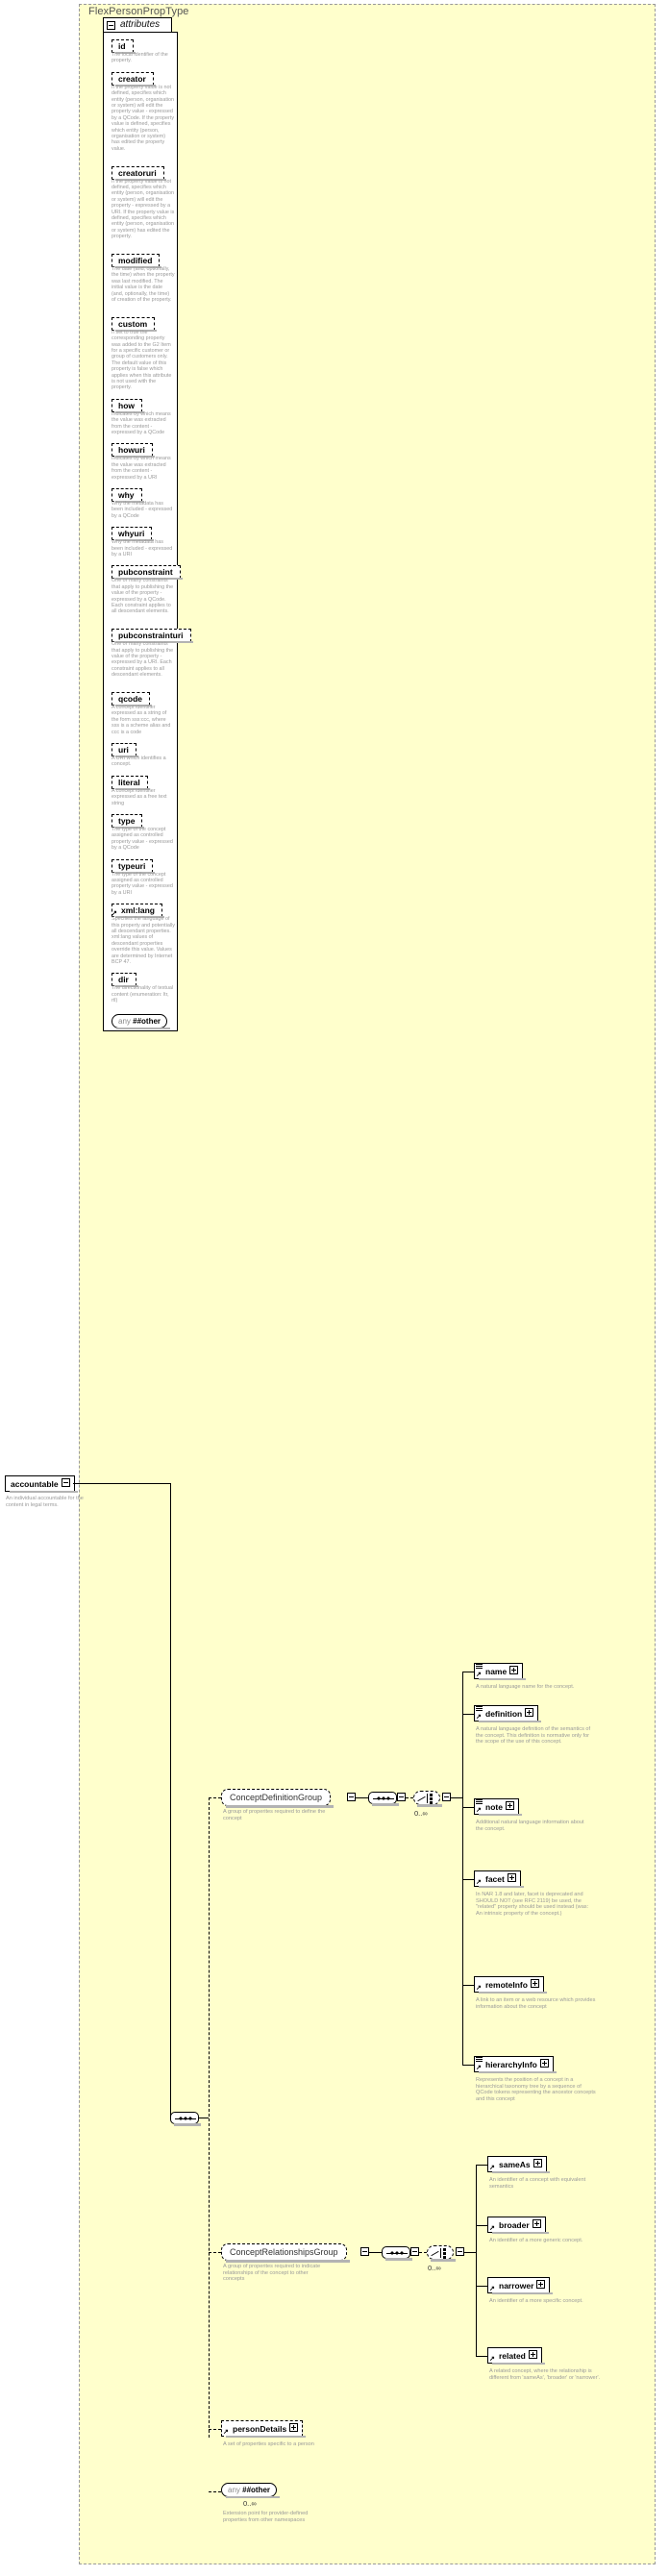 The width and height of the screenshot is (669, 2576). Describe the element at coordinates (137, 261) in the screenshot. I see `attribute-chip: modified` at that location.